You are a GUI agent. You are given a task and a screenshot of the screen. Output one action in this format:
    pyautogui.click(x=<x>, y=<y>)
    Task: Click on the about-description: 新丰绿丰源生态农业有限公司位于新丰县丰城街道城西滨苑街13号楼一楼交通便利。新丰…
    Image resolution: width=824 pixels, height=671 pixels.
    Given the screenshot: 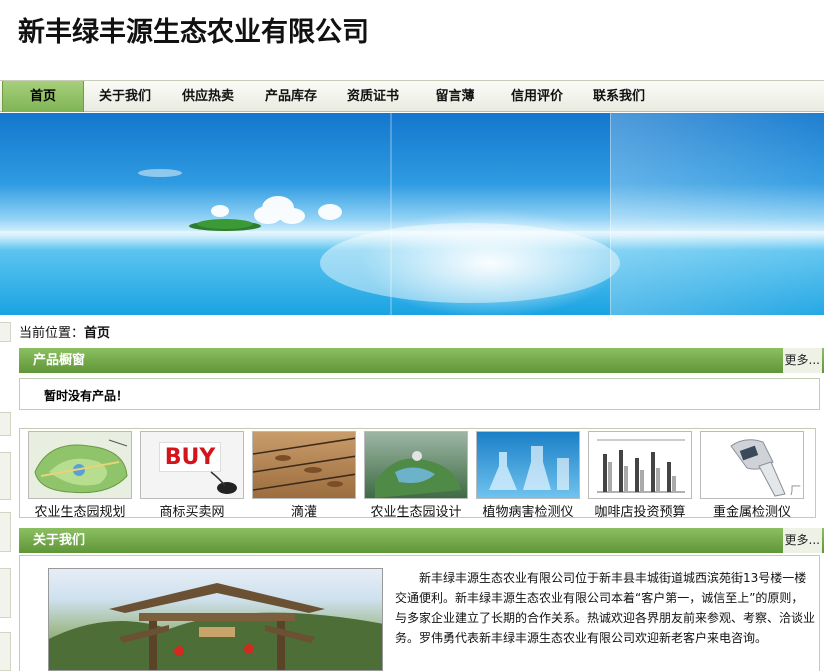 What is the action you would take?
    pyautogui.click(x=605, y=608)
    